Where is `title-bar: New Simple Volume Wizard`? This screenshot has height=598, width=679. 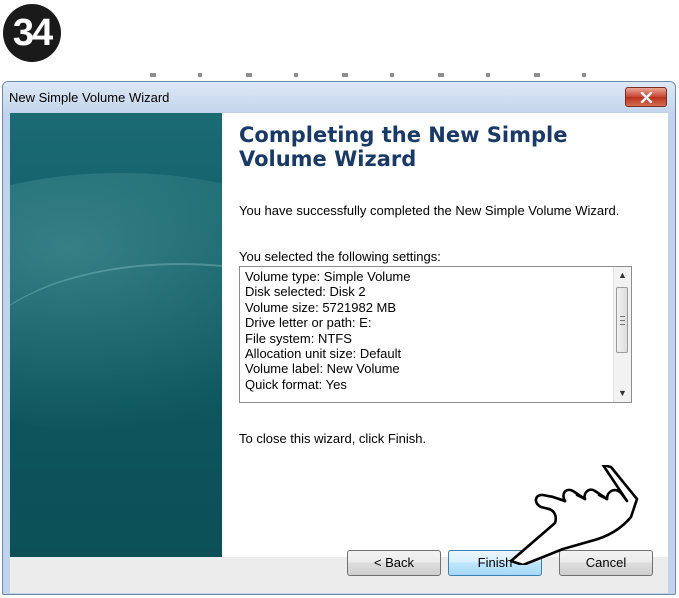 title-bar: New Simple Volume Wizard is located at coordinates (339, 97).